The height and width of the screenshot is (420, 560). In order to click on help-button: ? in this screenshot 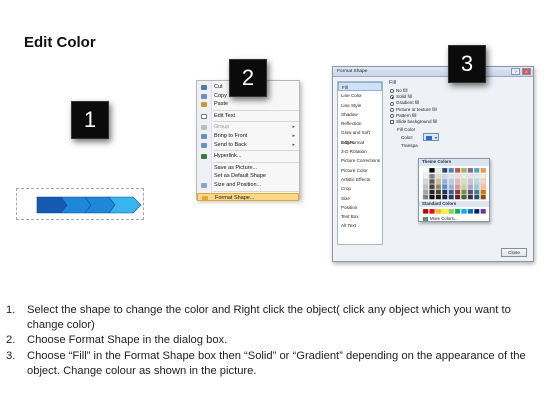, I will do `click(515, 71)`.